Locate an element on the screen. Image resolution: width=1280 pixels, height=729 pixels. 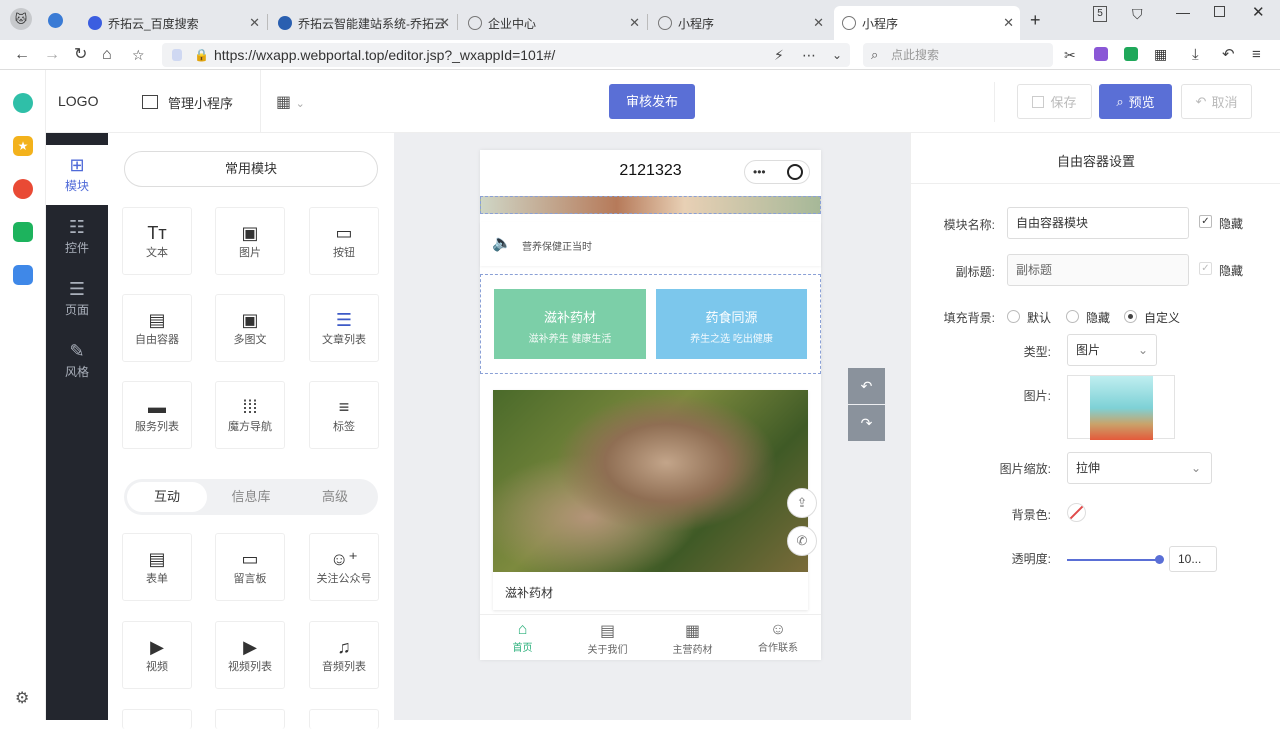
tab-about: ▤ 关于我们 is located at coordinates (607, 638).